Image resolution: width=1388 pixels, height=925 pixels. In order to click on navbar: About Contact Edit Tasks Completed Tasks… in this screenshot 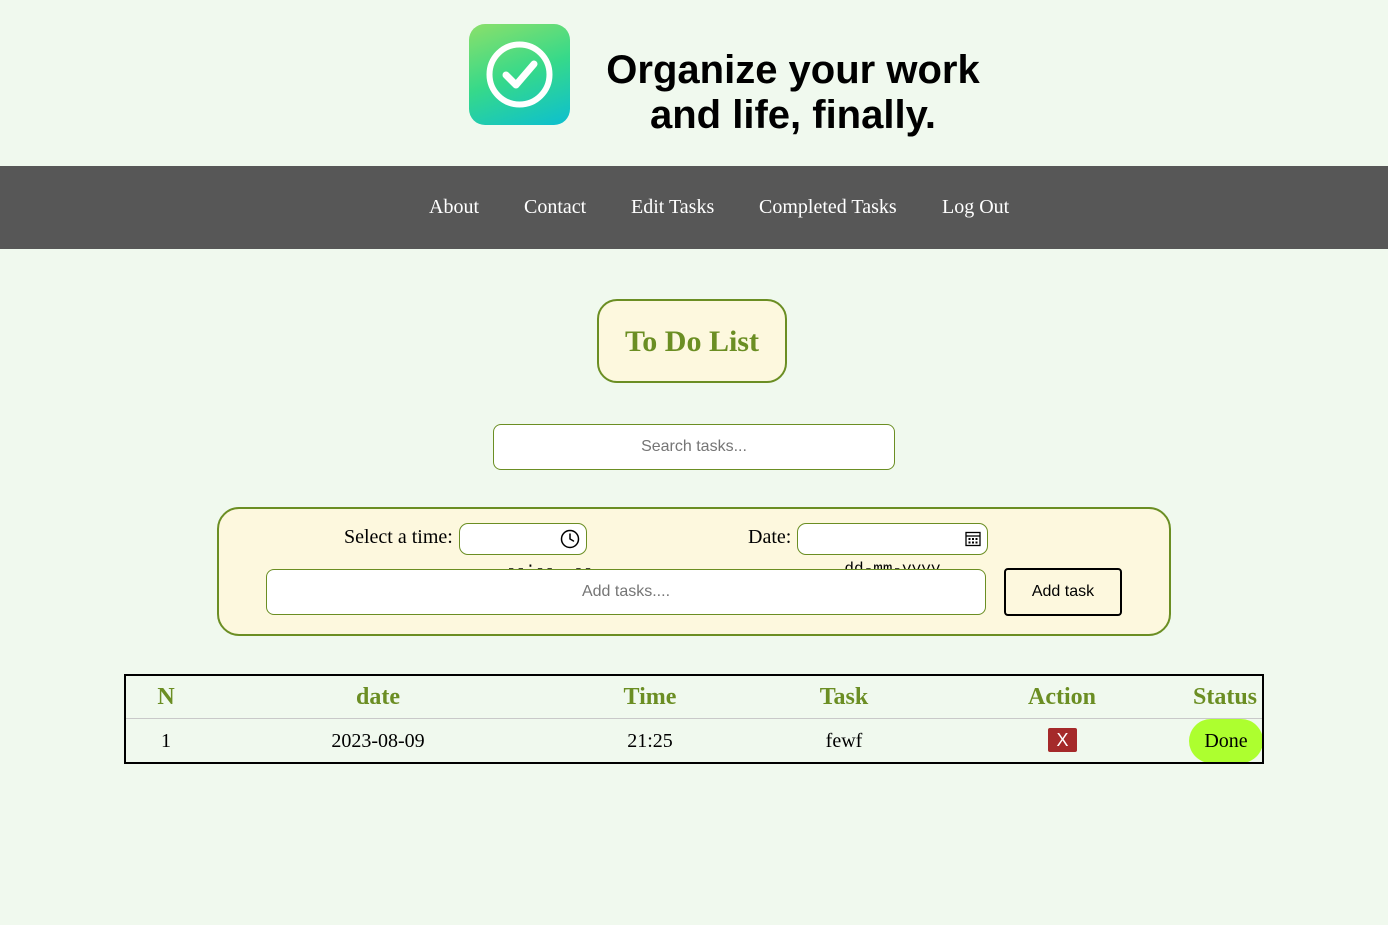, I will do `click(694, 207)`.